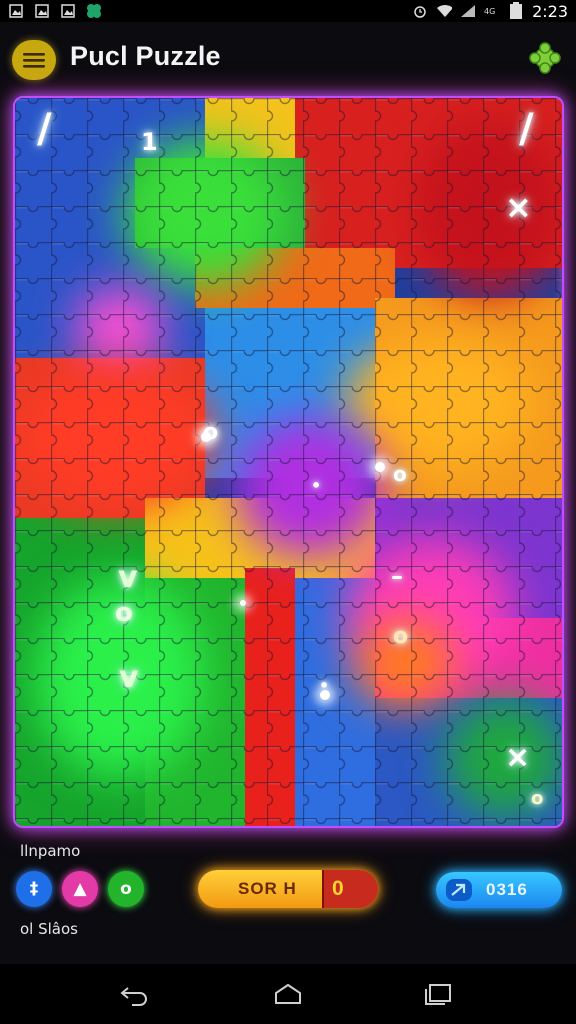  I want to click on notification-icons, so click(55, 11).